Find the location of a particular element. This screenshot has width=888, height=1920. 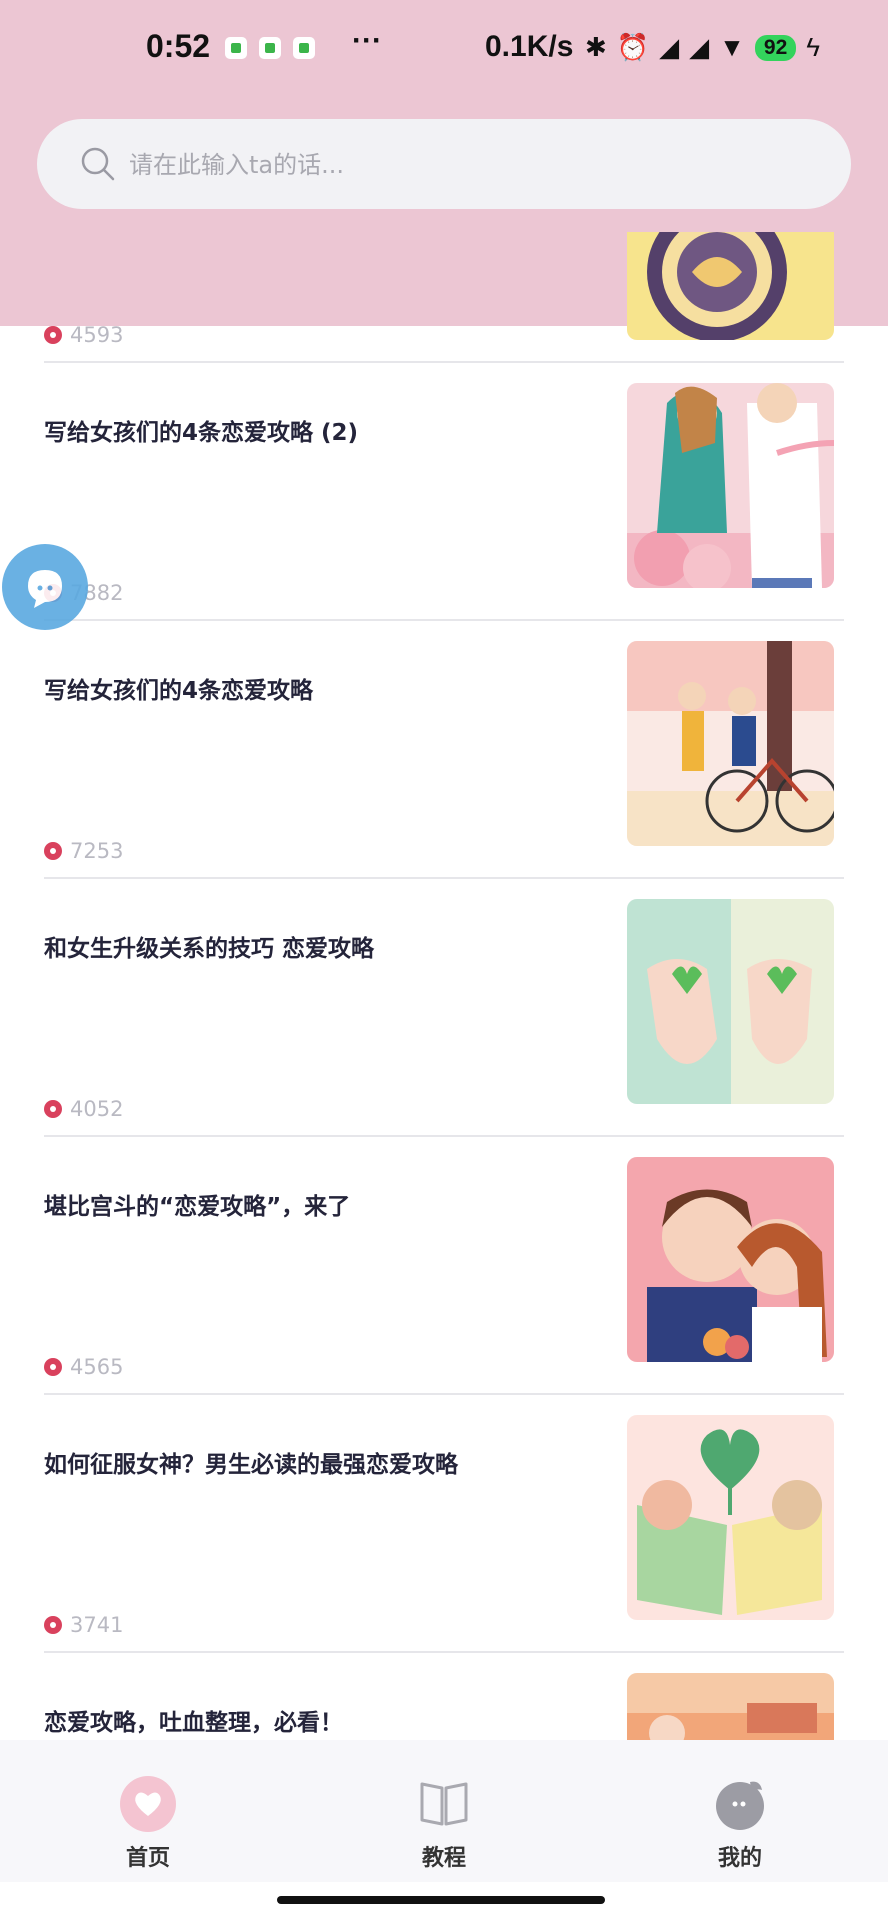

battery-indicator: 92 is located at coordinates (775, 47).